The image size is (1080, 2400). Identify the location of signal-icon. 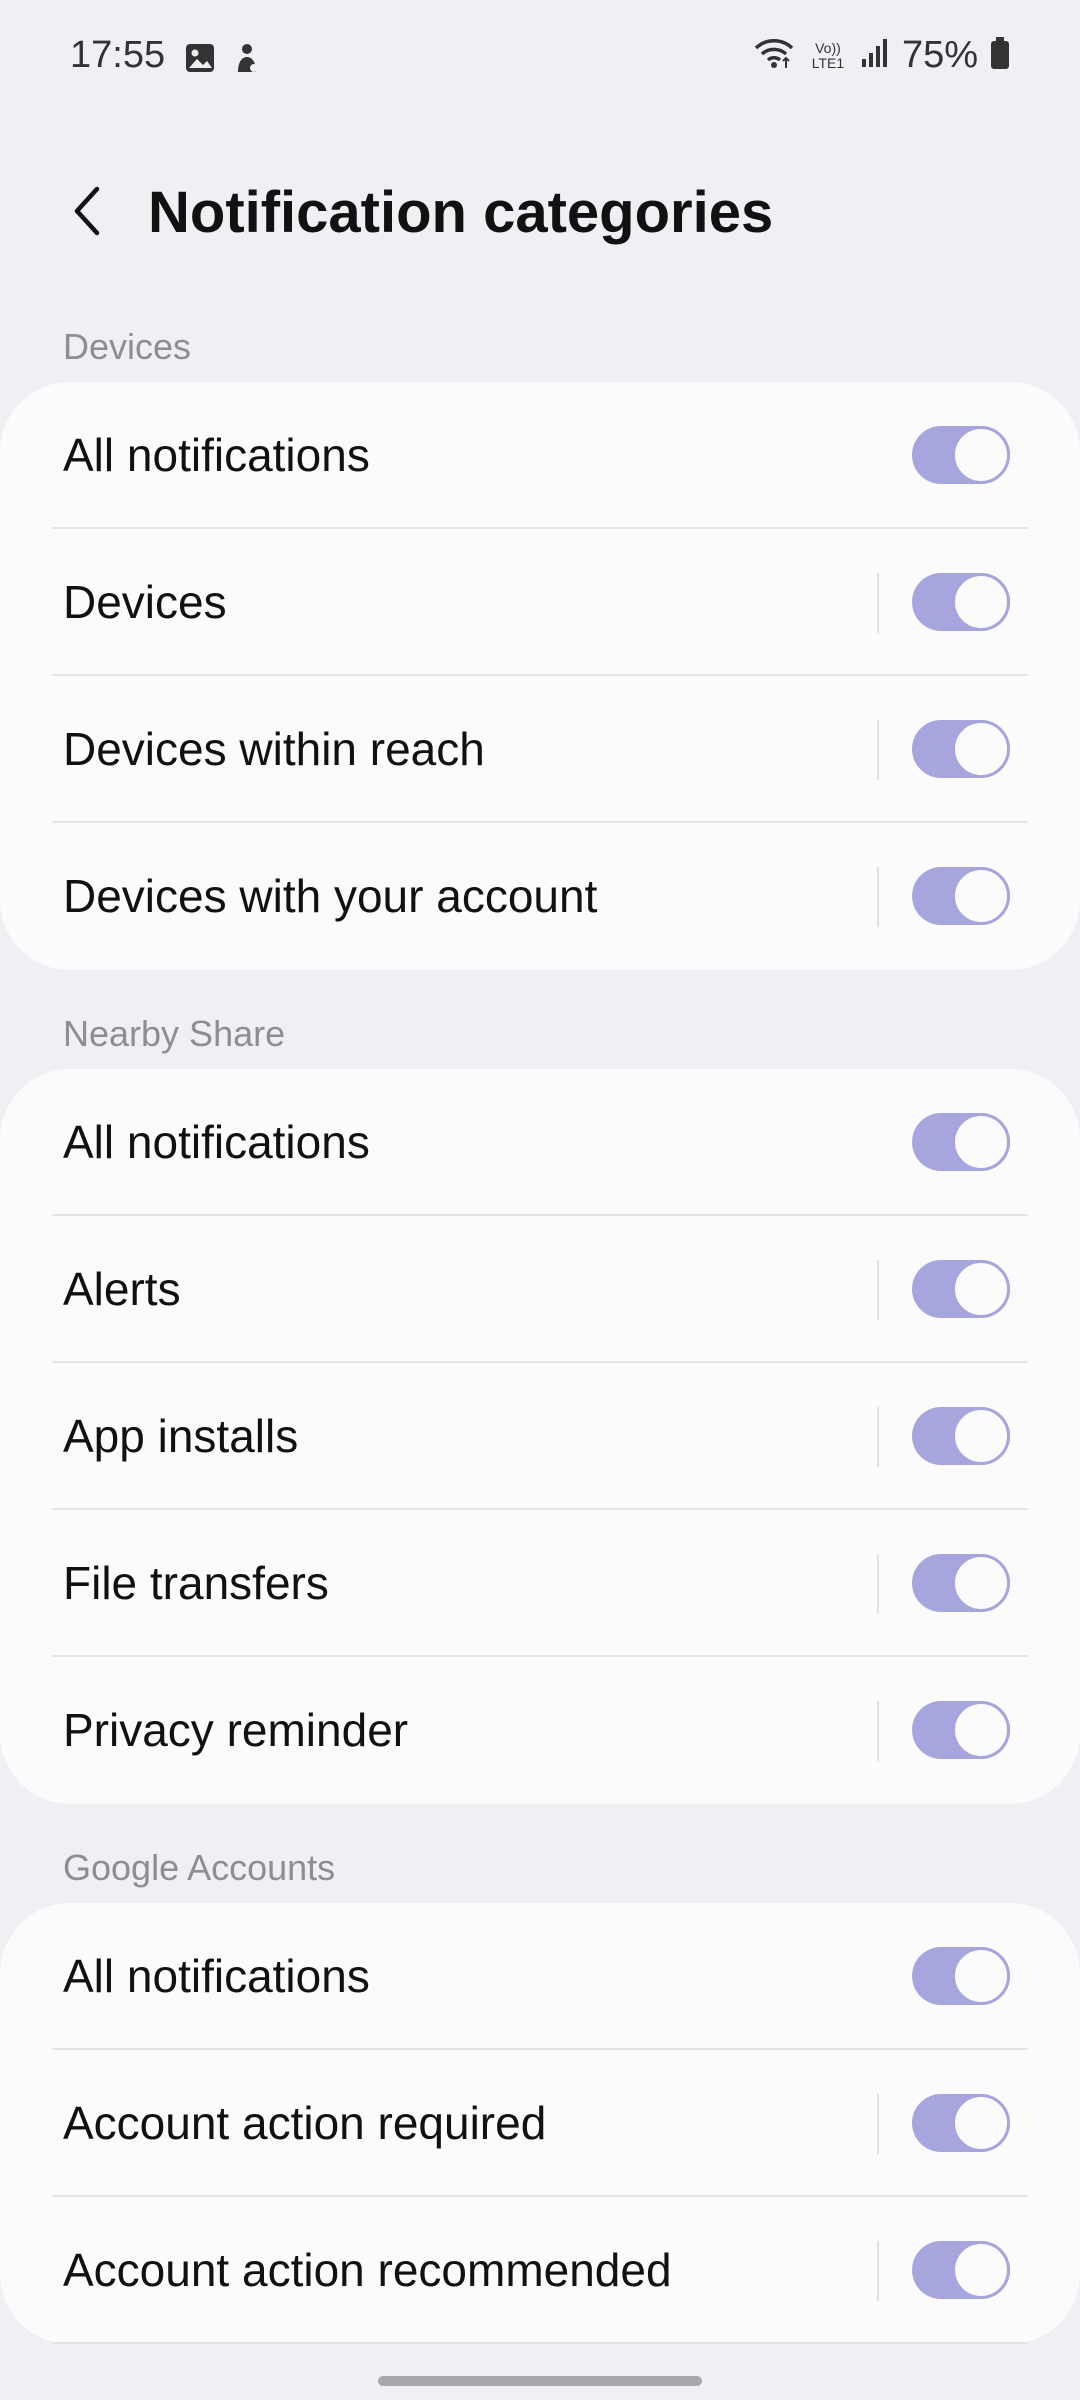
(875, 55).